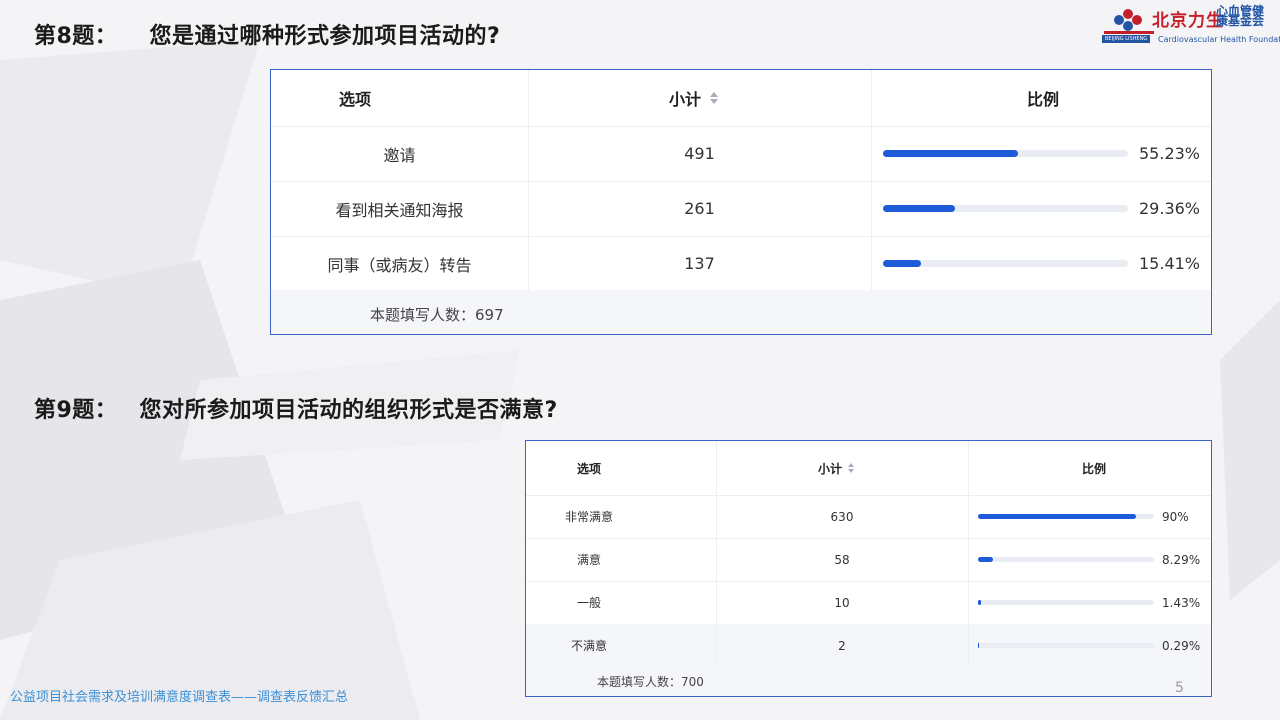 The height and width of the screenshot is (720, 1280). I want to click on count-cell: 2, so click(842, 645).